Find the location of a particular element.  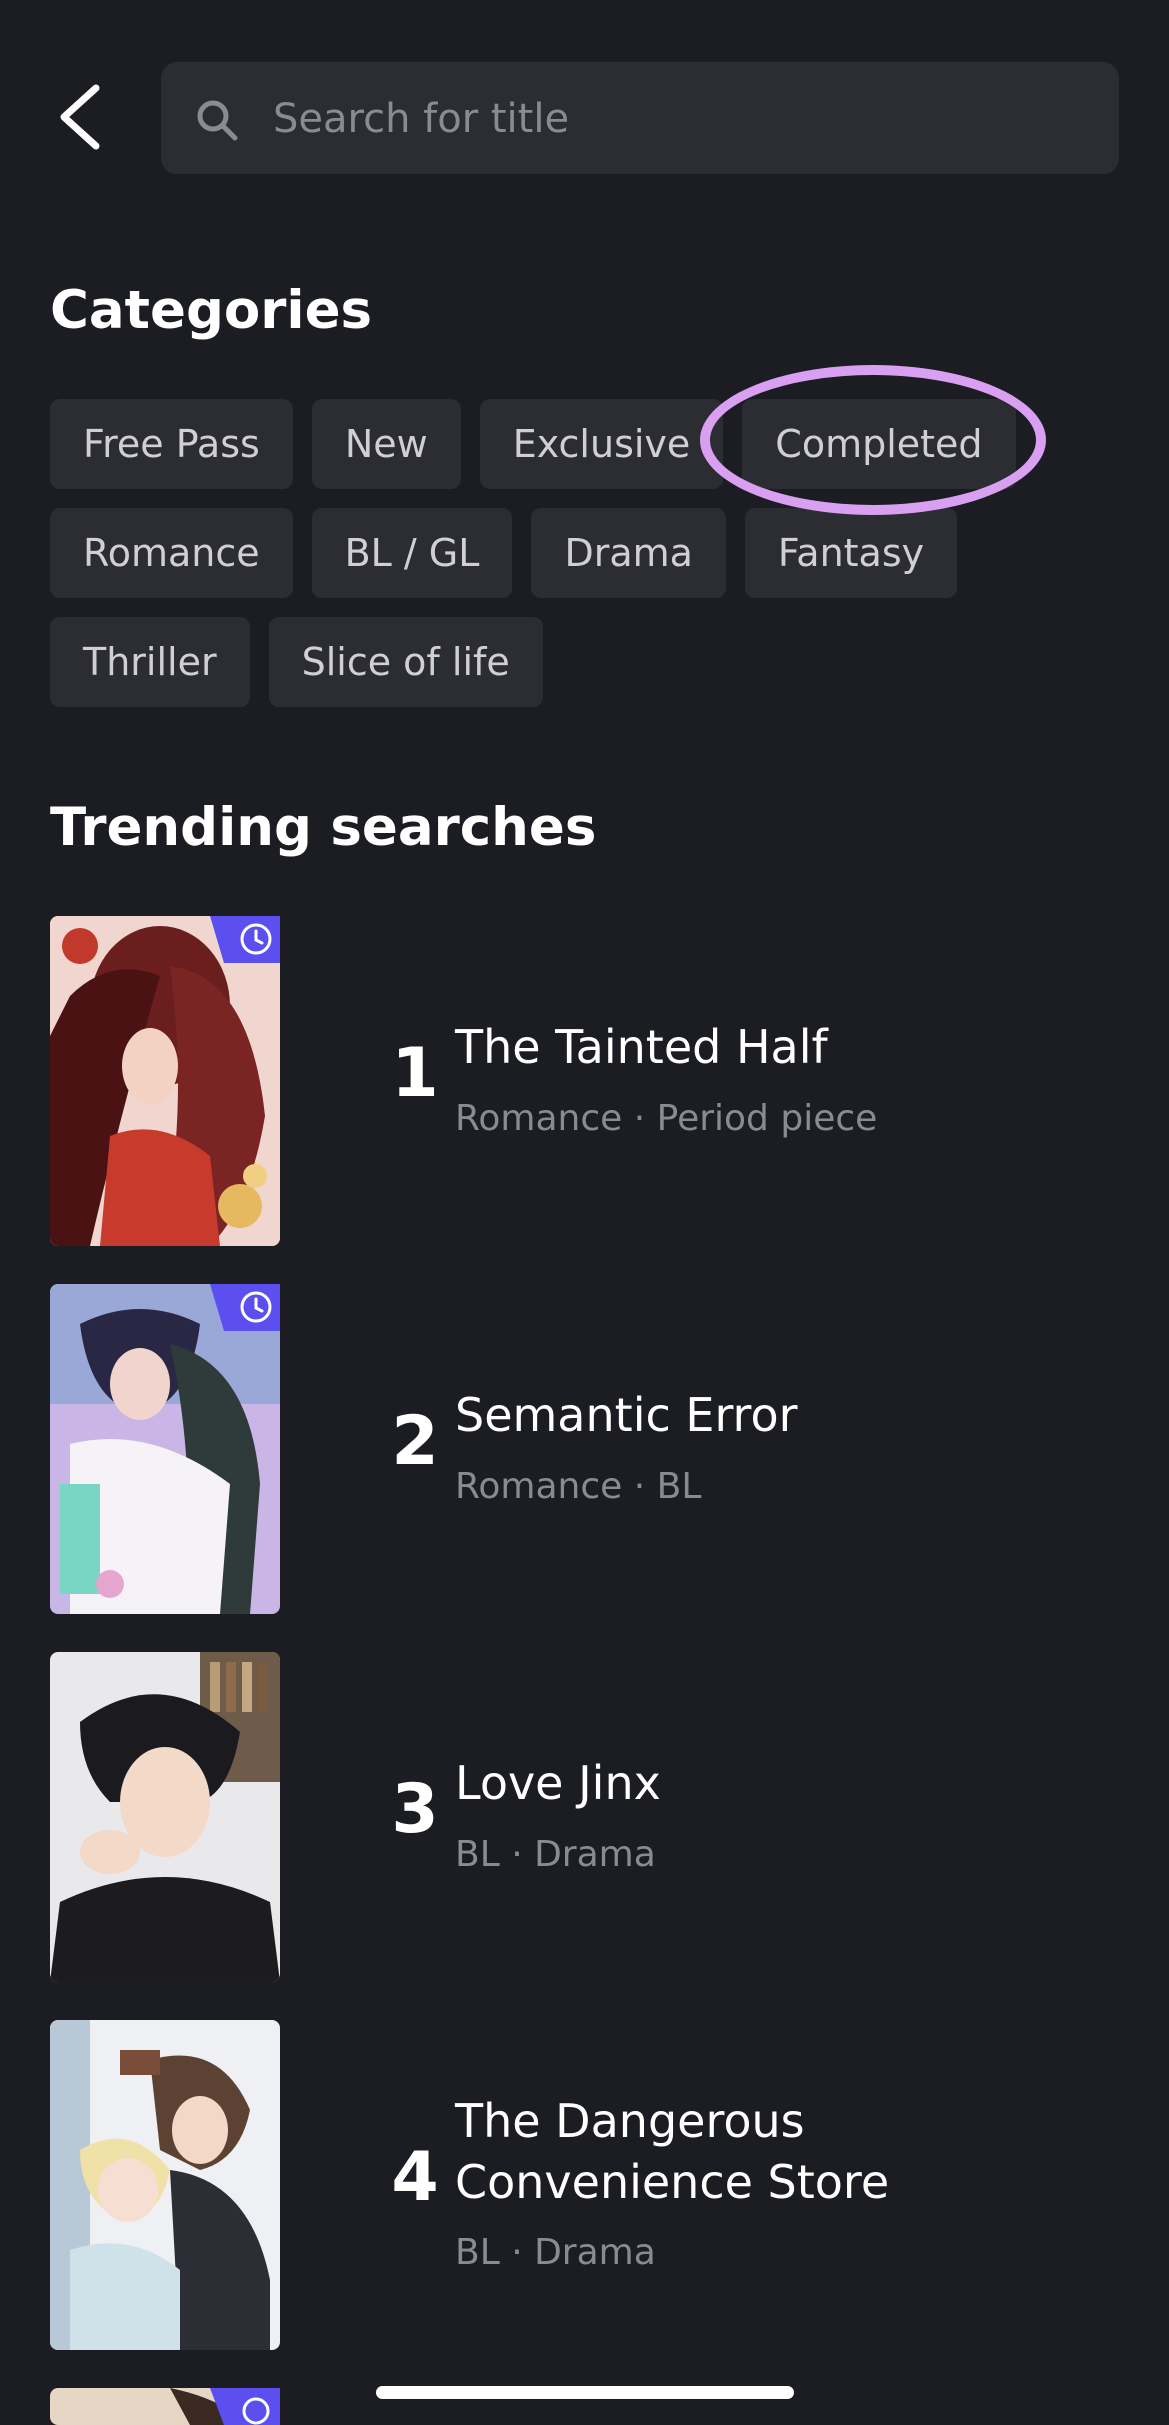

series-title-line-2: Convenience Store is located at coordinates (672, 2182).